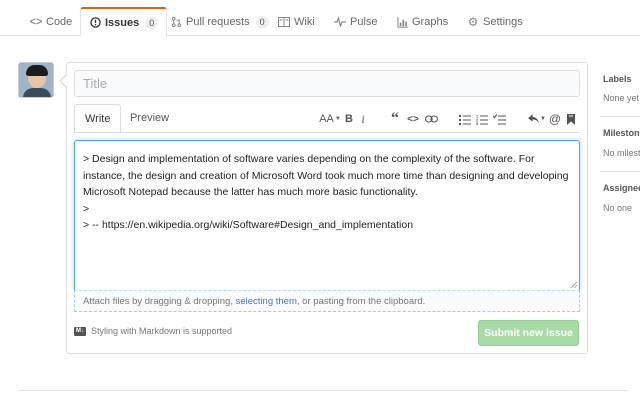  I want to click on markdown-hint: M↓ Styling with Markdown is supported, so click(153, 331).